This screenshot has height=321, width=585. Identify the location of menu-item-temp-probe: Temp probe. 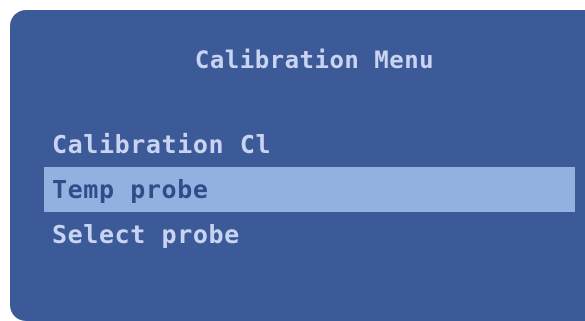
(309, 189).